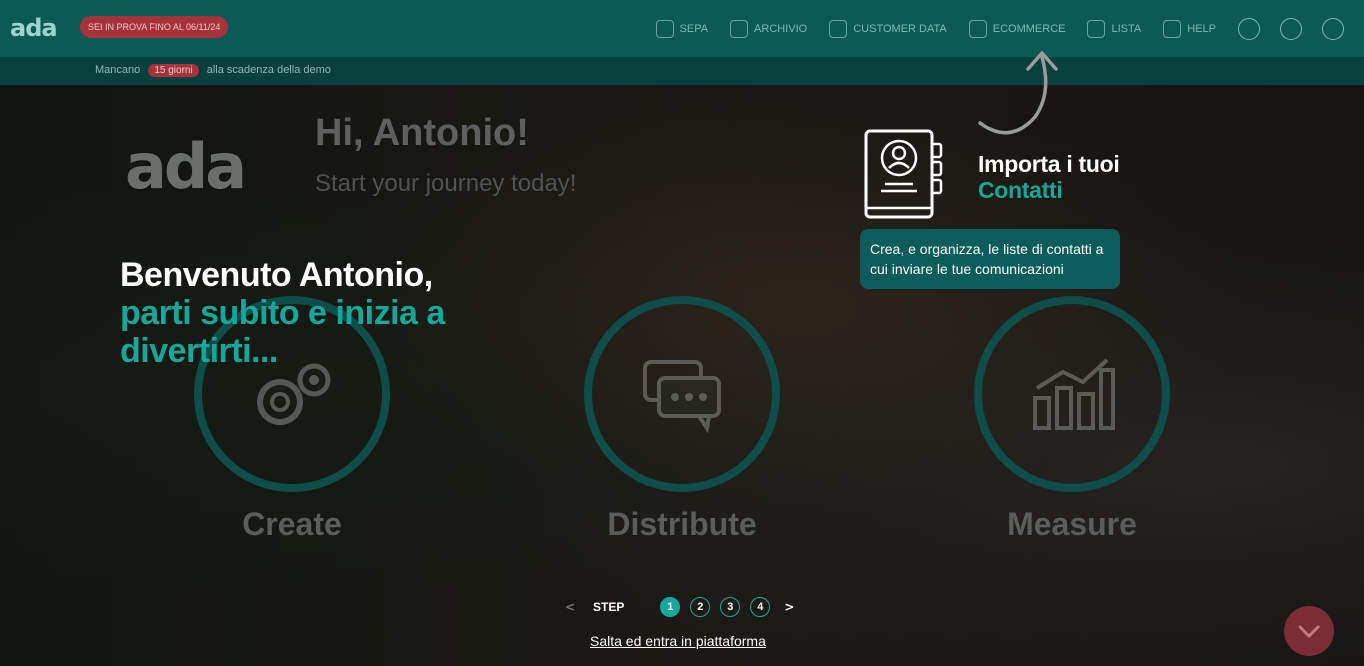 Image resolution: width=1364 pixels, height=666 pixels. Describe the element at coordinates (173, 70) in the screenshot. I see `days-left-badge: 15 giorni` at that location.